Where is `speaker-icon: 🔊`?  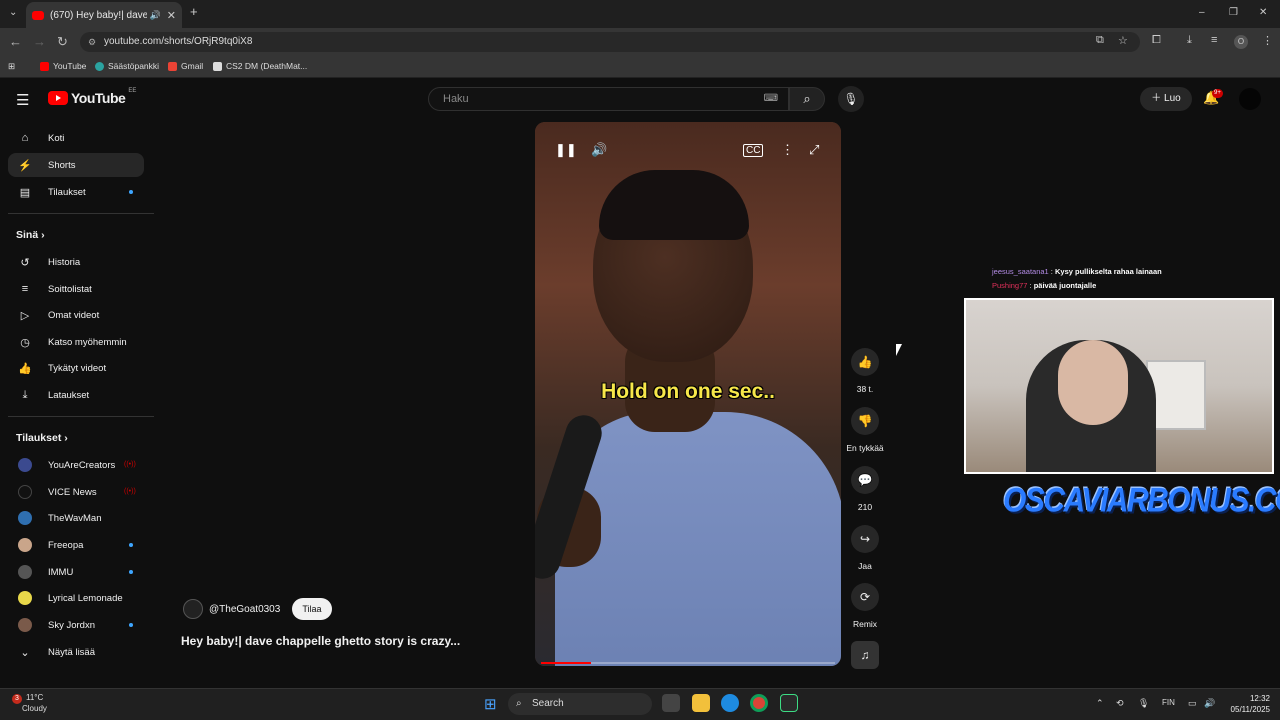 speaker-icon: 🔊 is located at coordinates (1209, 703).